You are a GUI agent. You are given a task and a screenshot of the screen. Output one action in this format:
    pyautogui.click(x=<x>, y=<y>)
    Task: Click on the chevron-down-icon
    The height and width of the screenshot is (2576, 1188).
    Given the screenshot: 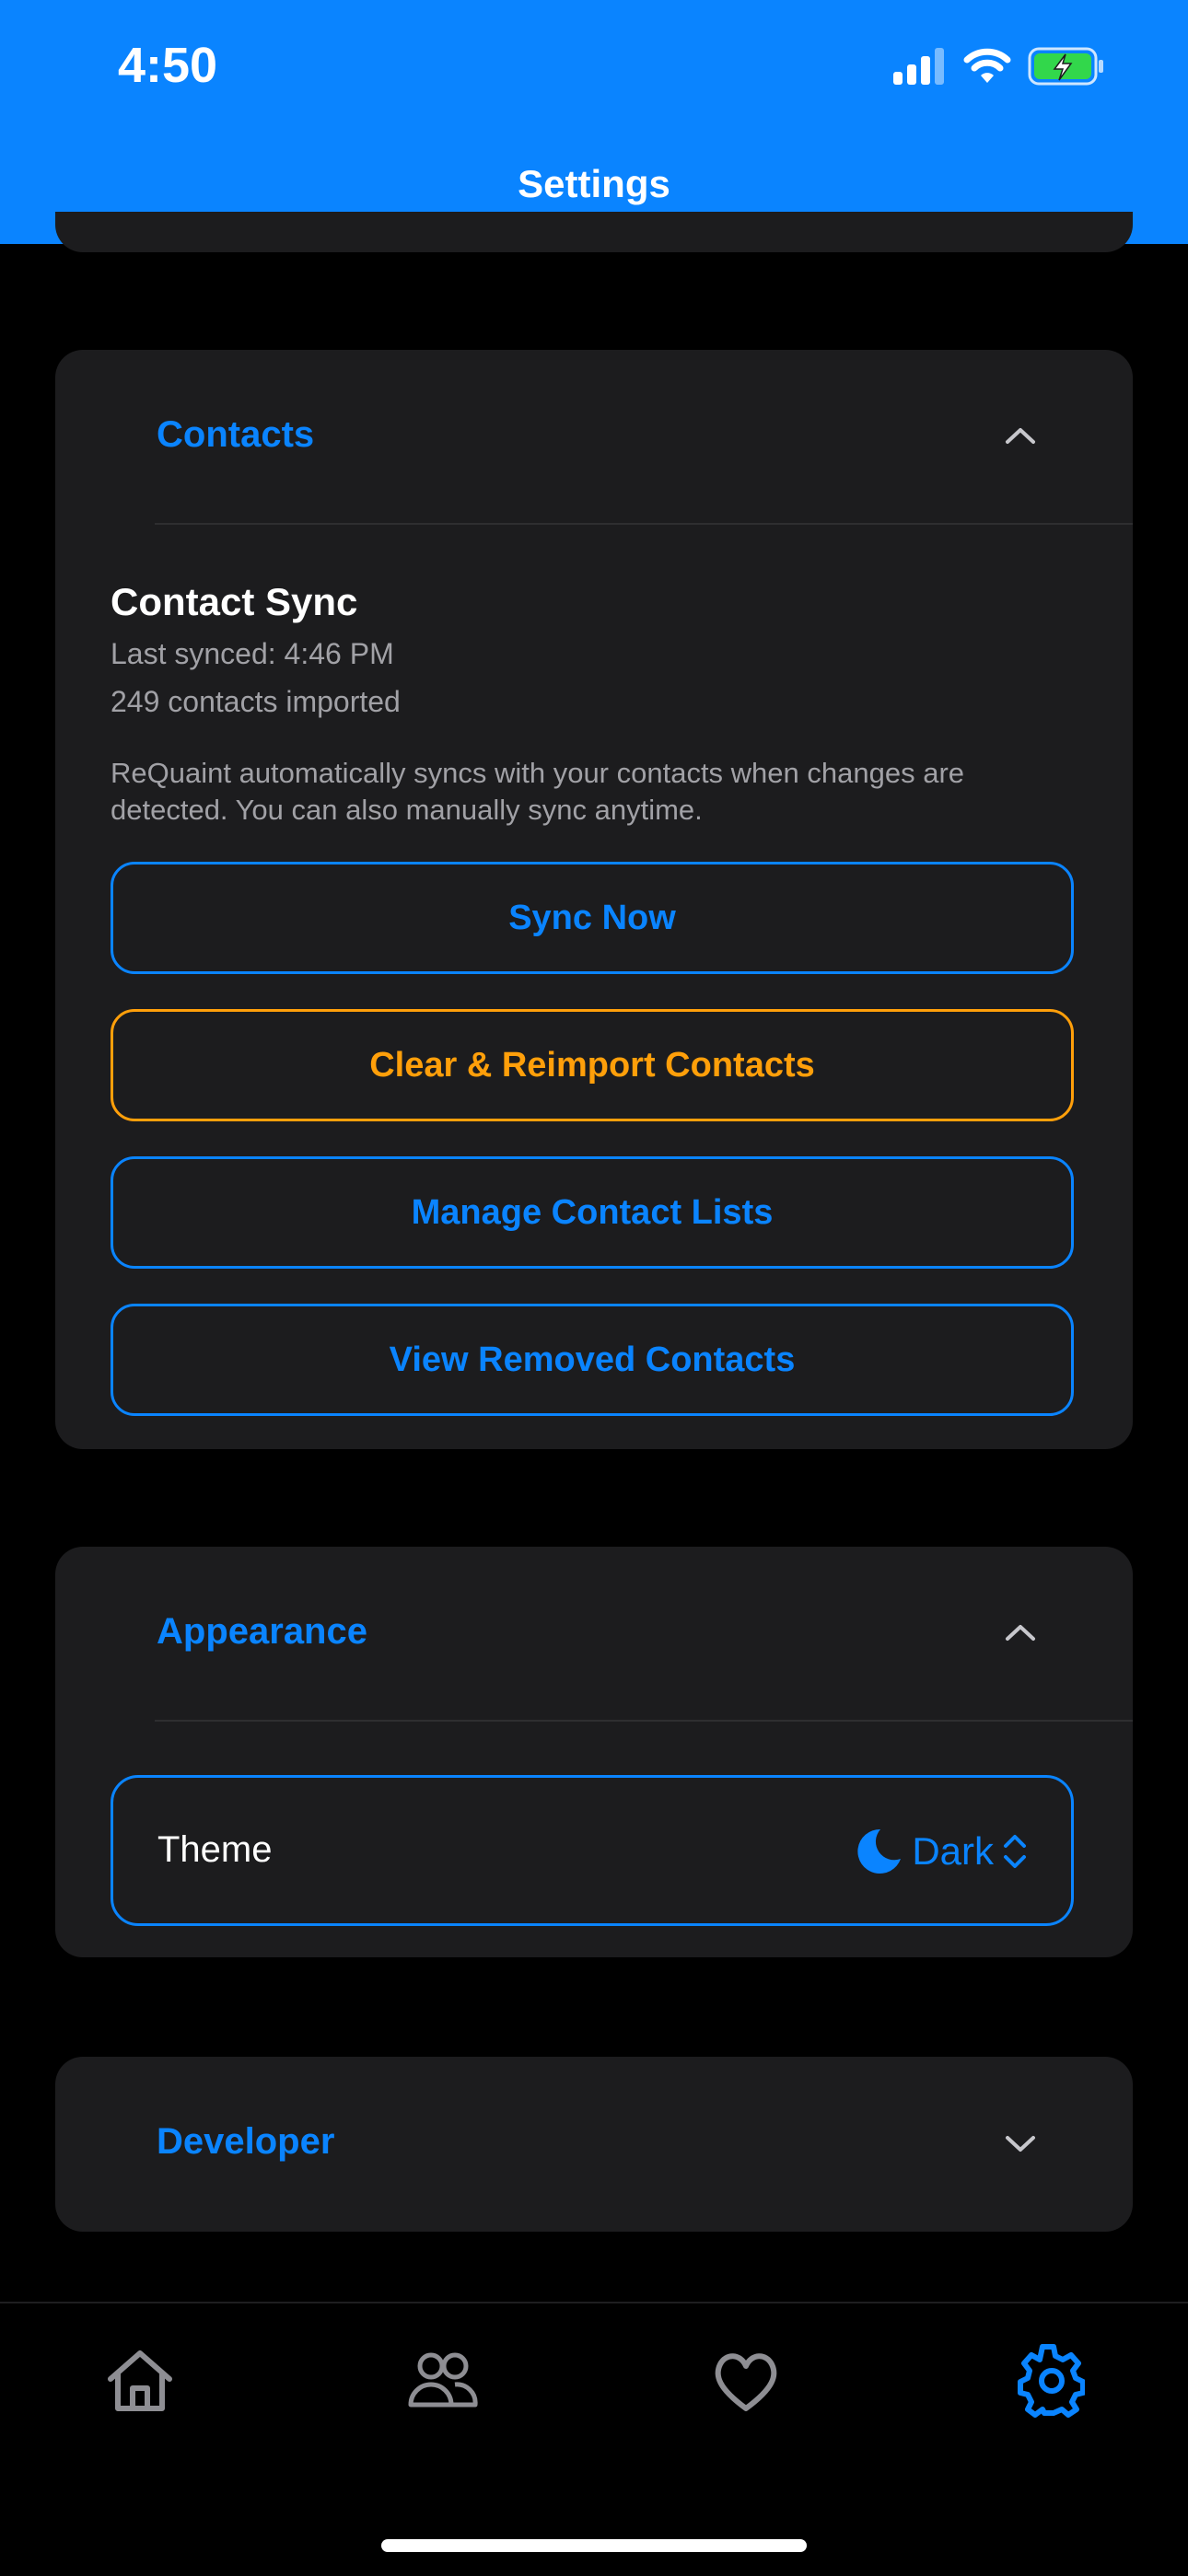 What is the action you would take?
    pyautogui.click(x=1020, y=2144)
    